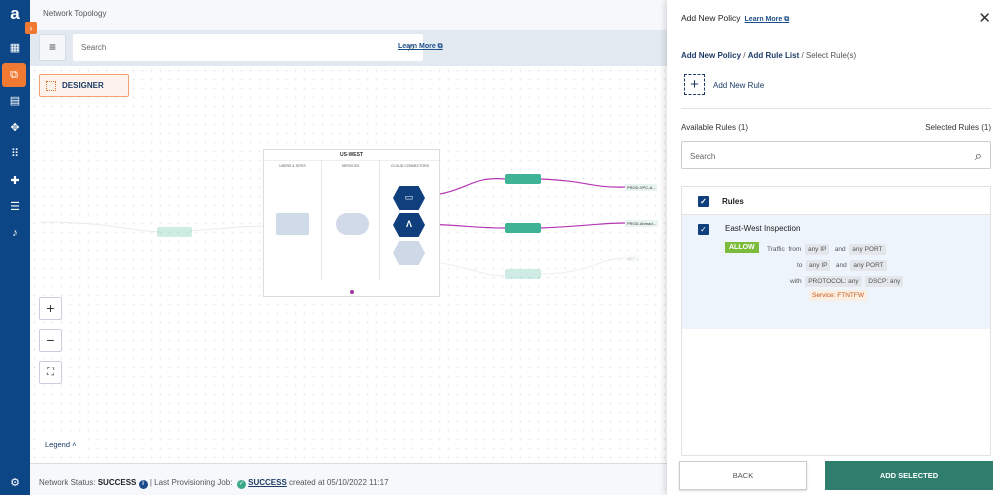  I want to click on service-node, so click(352, 224).